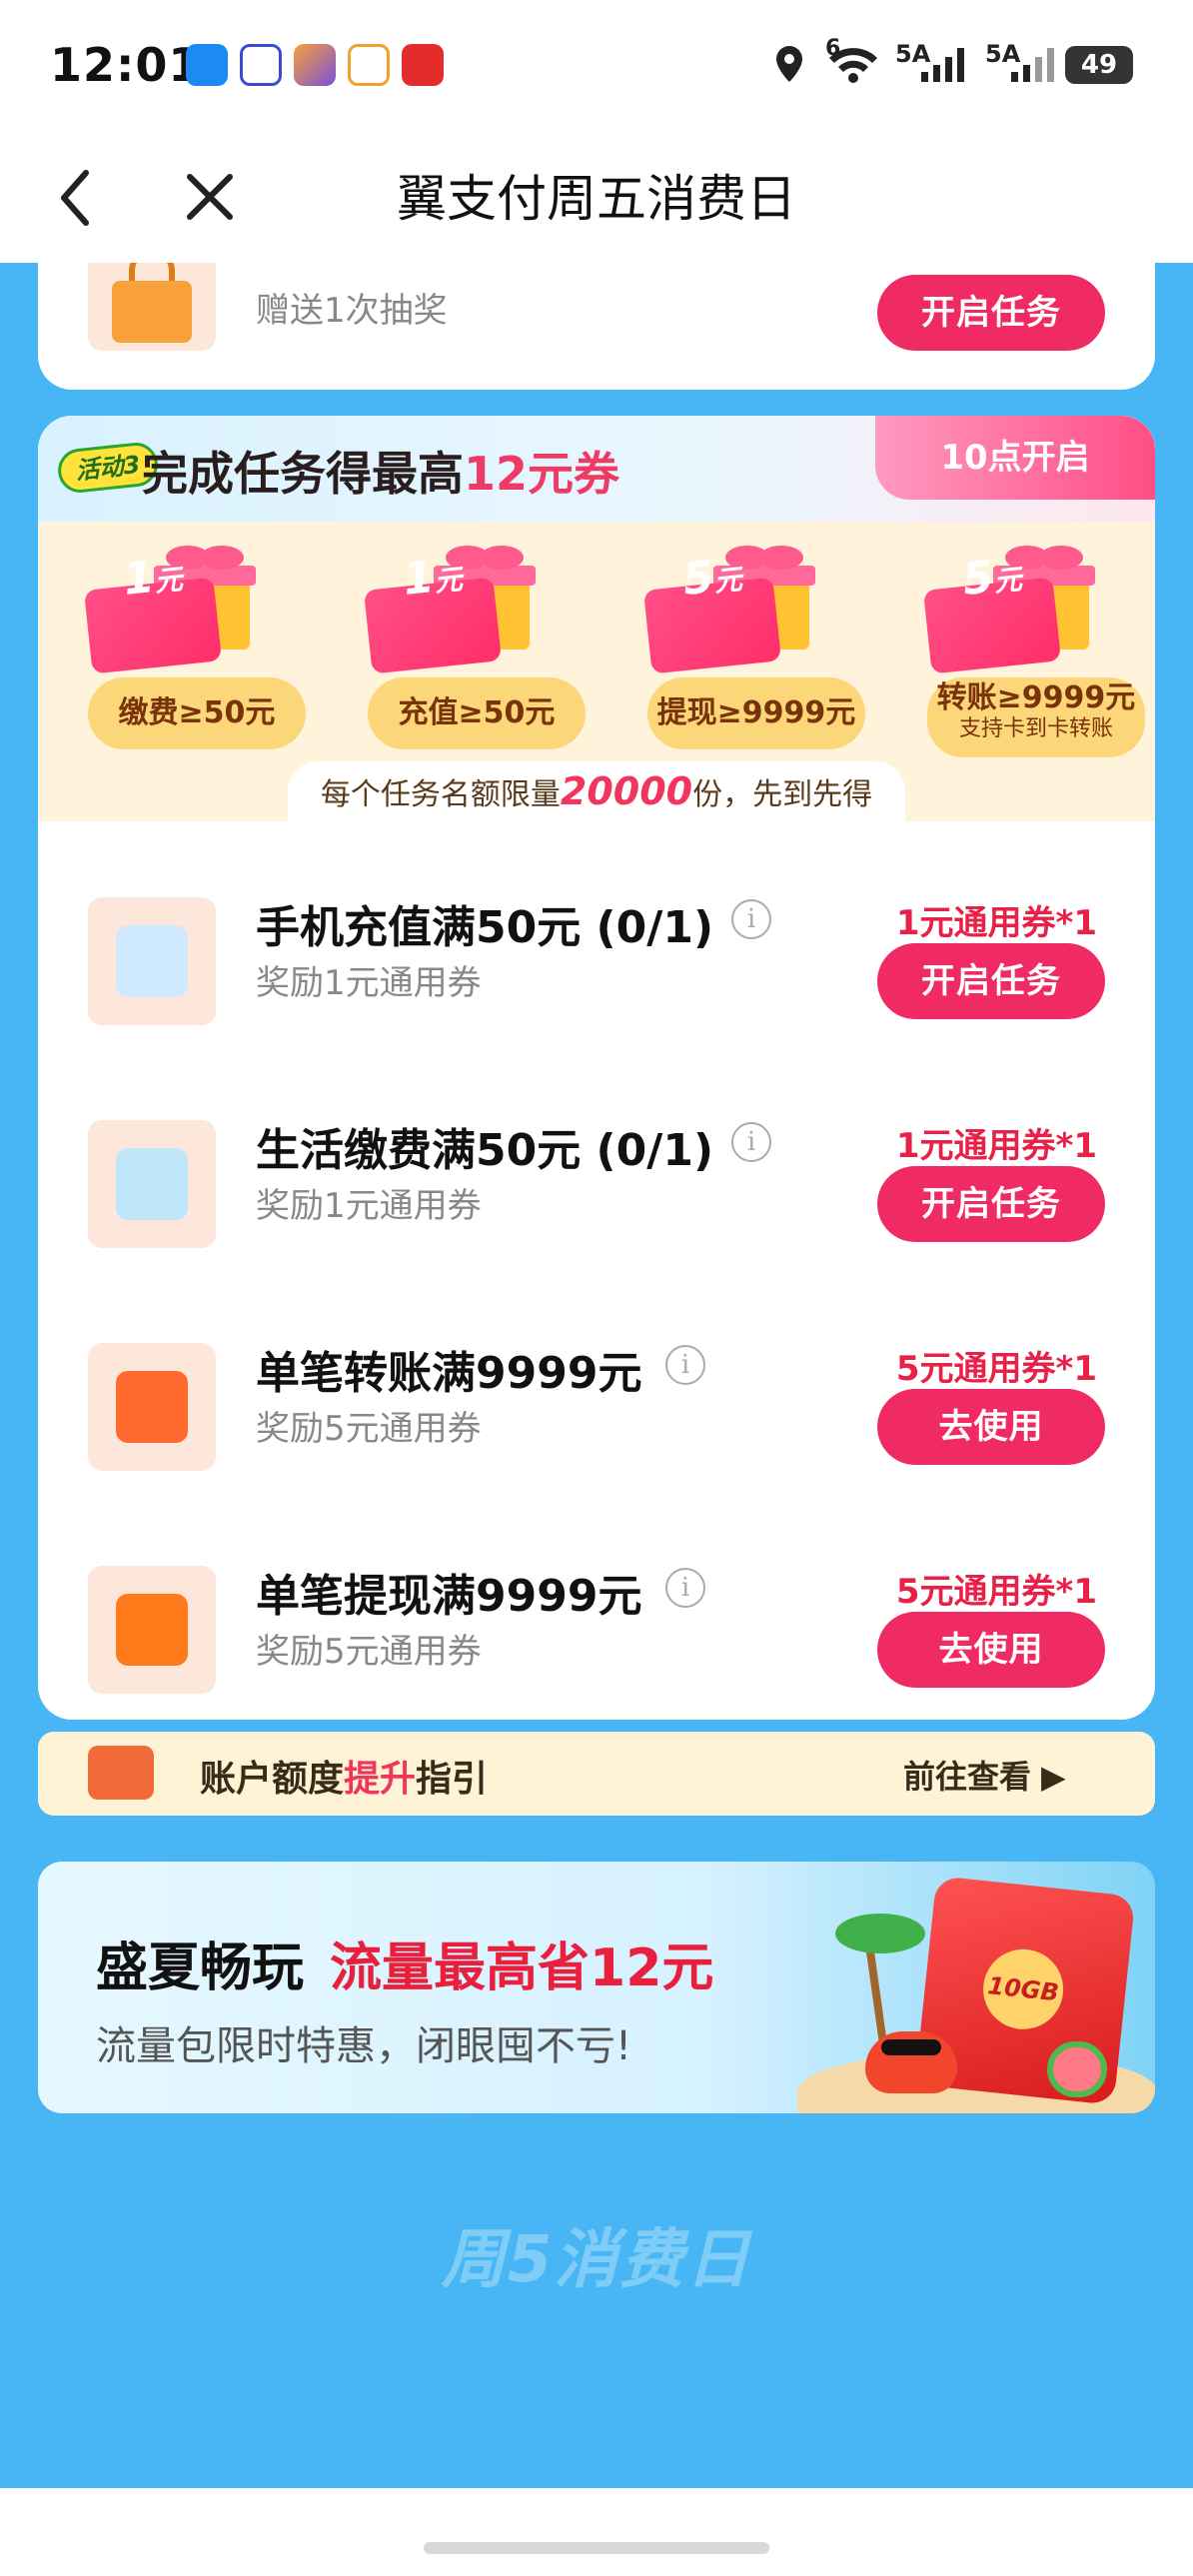 This screenshot has width=1193, height=2576. I want to click on time-tag: 10点开启, so click(1015, 458).